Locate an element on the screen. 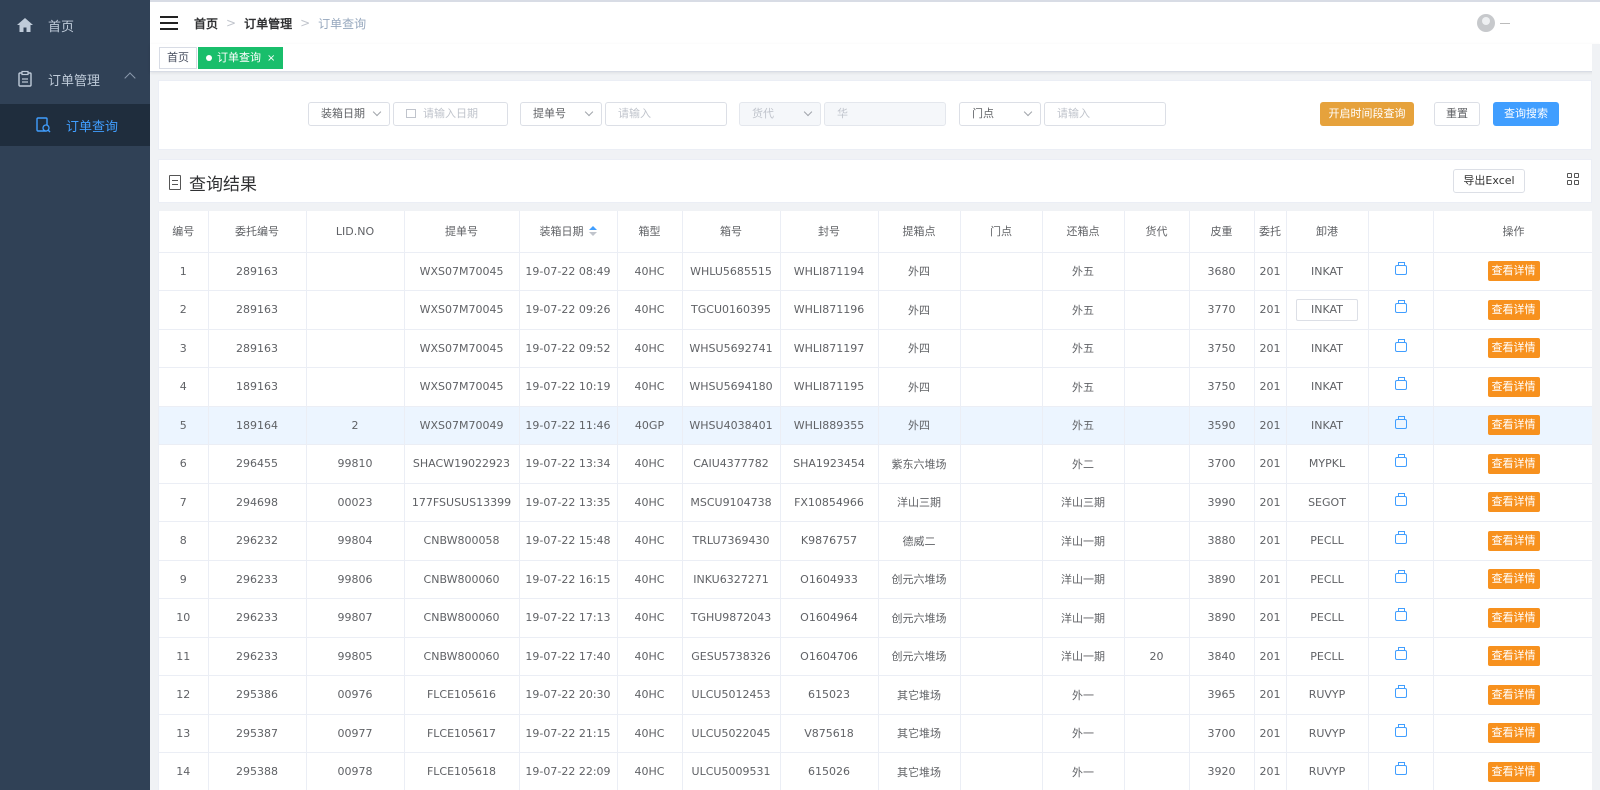 The height and width of the screenshot is (790, 1600). table-cell-type: 40HC is located at coordinates (650, 348).